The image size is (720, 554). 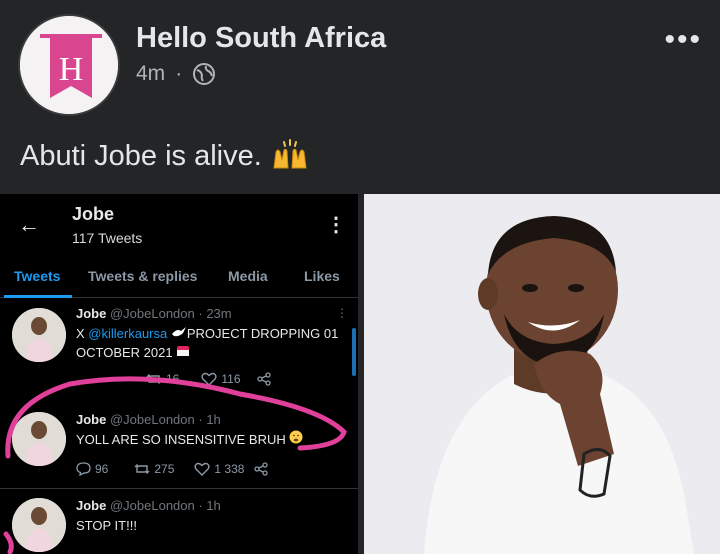 I want to click on dove-emoji-icon, so click(x=178, y=332).